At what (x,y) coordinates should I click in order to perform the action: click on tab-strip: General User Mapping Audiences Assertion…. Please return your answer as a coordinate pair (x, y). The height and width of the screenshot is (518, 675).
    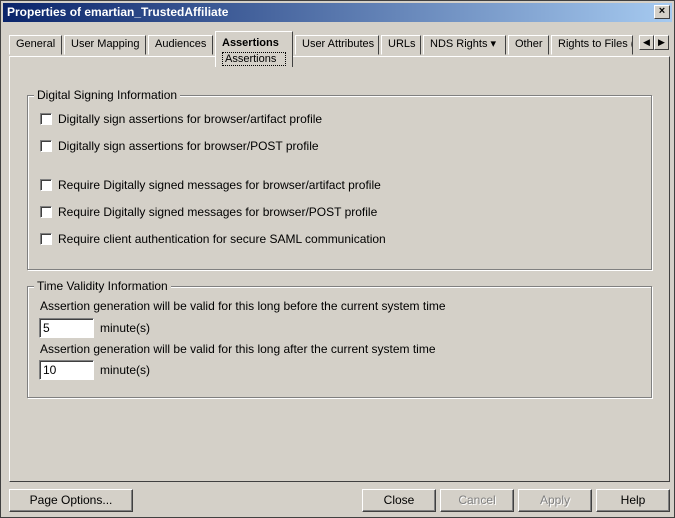
    Looking at the image, I should click on (339, 49).